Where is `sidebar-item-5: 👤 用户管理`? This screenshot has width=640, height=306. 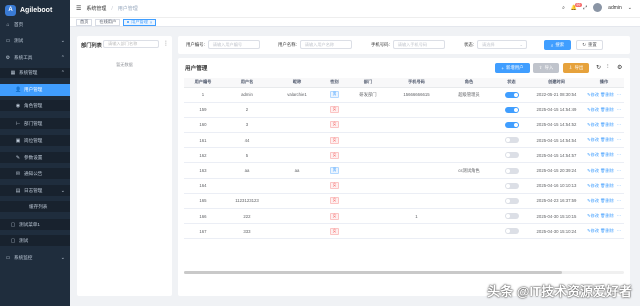 sidebar-item-5: 👤 用户管理 is located at coordinates (35, 90).